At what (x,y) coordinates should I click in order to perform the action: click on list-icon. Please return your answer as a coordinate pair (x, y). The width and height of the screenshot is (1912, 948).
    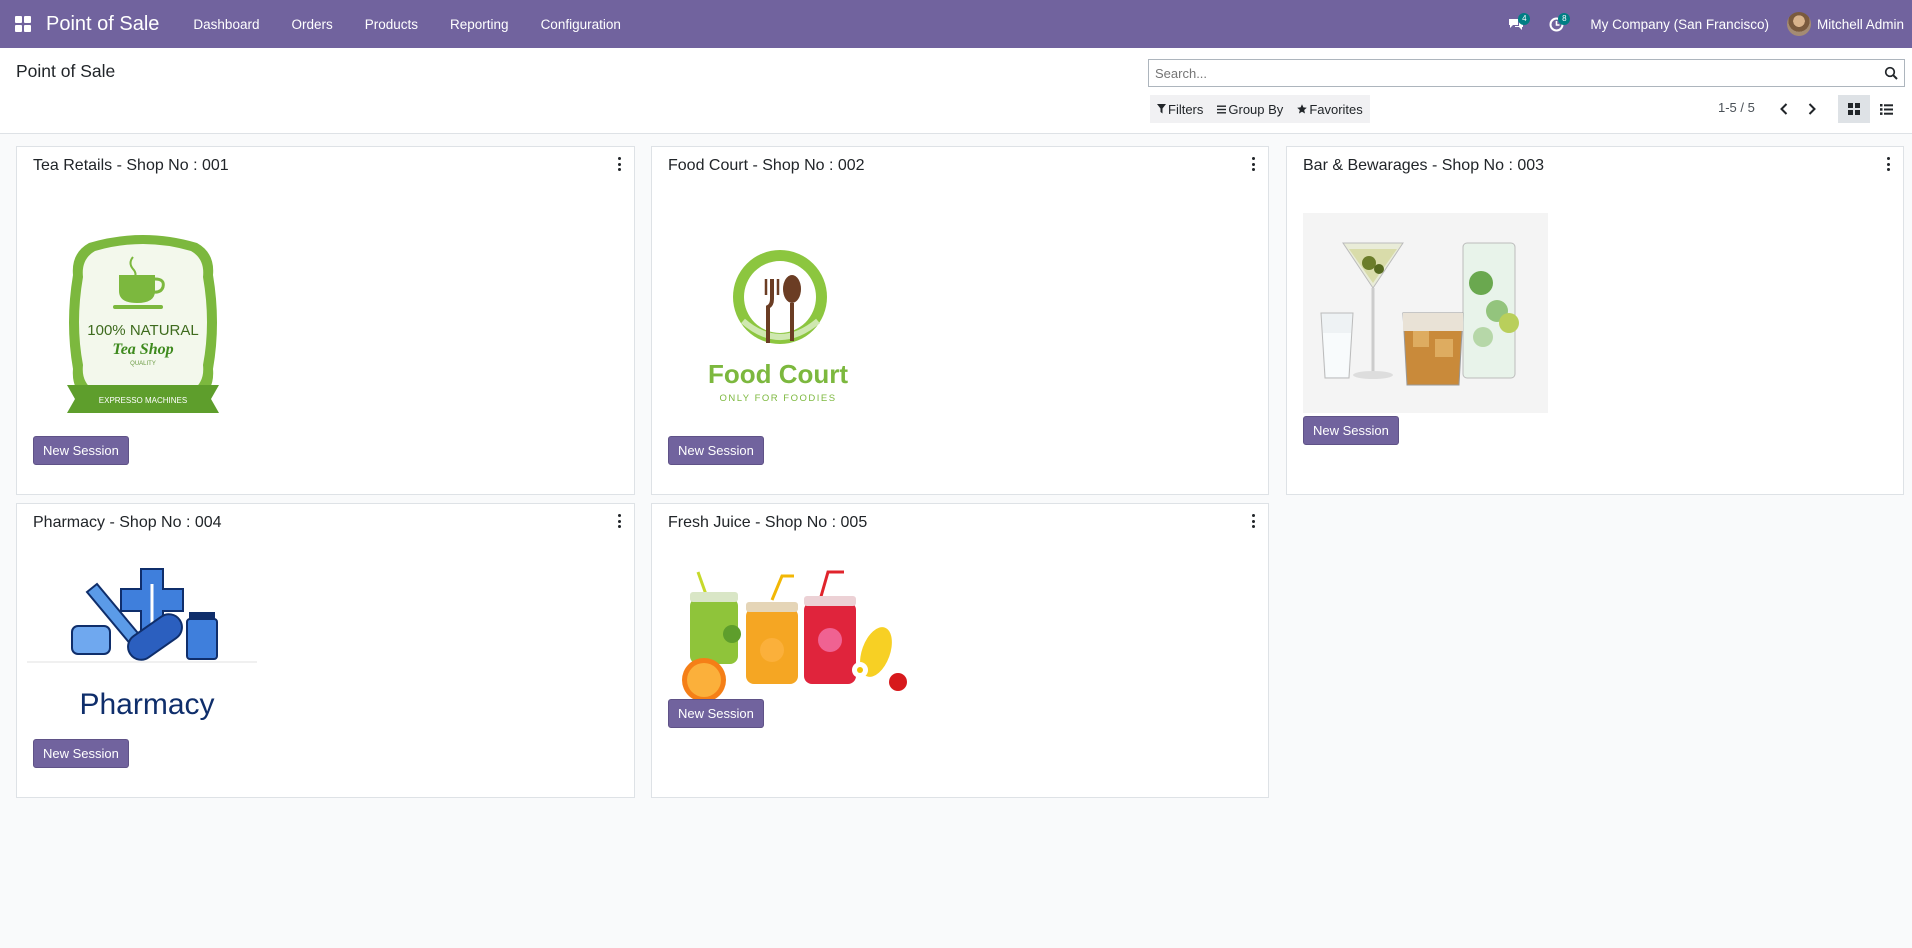
    Looking at the image, I should click on (1886, 109).